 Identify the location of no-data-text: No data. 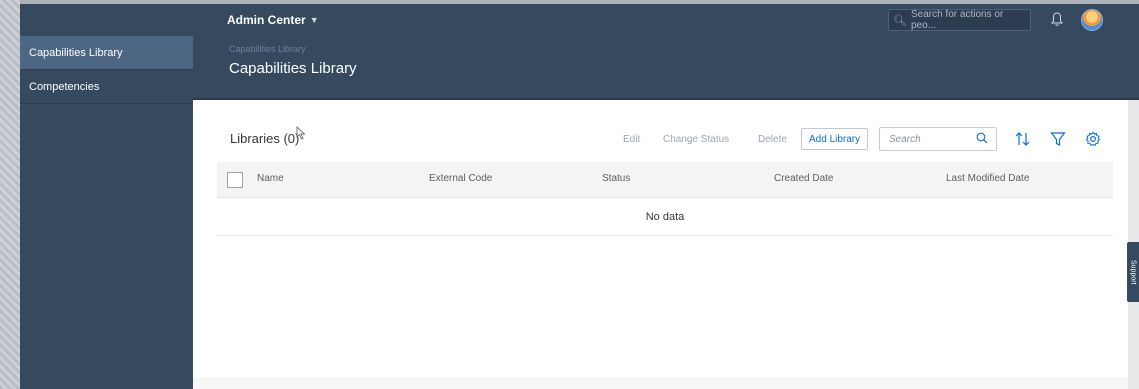
(665, 217).